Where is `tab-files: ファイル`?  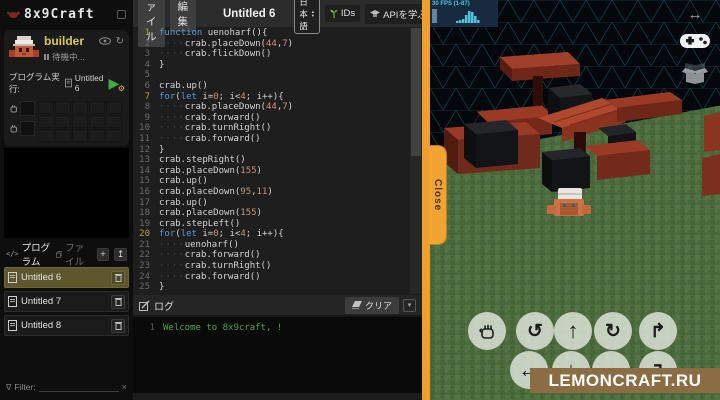
tab-files: ファイル is located at coordinates (73, 254).